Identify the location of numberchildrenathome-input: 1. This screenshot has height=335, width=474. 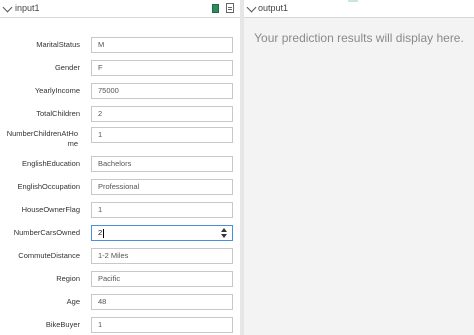
(162, 135).